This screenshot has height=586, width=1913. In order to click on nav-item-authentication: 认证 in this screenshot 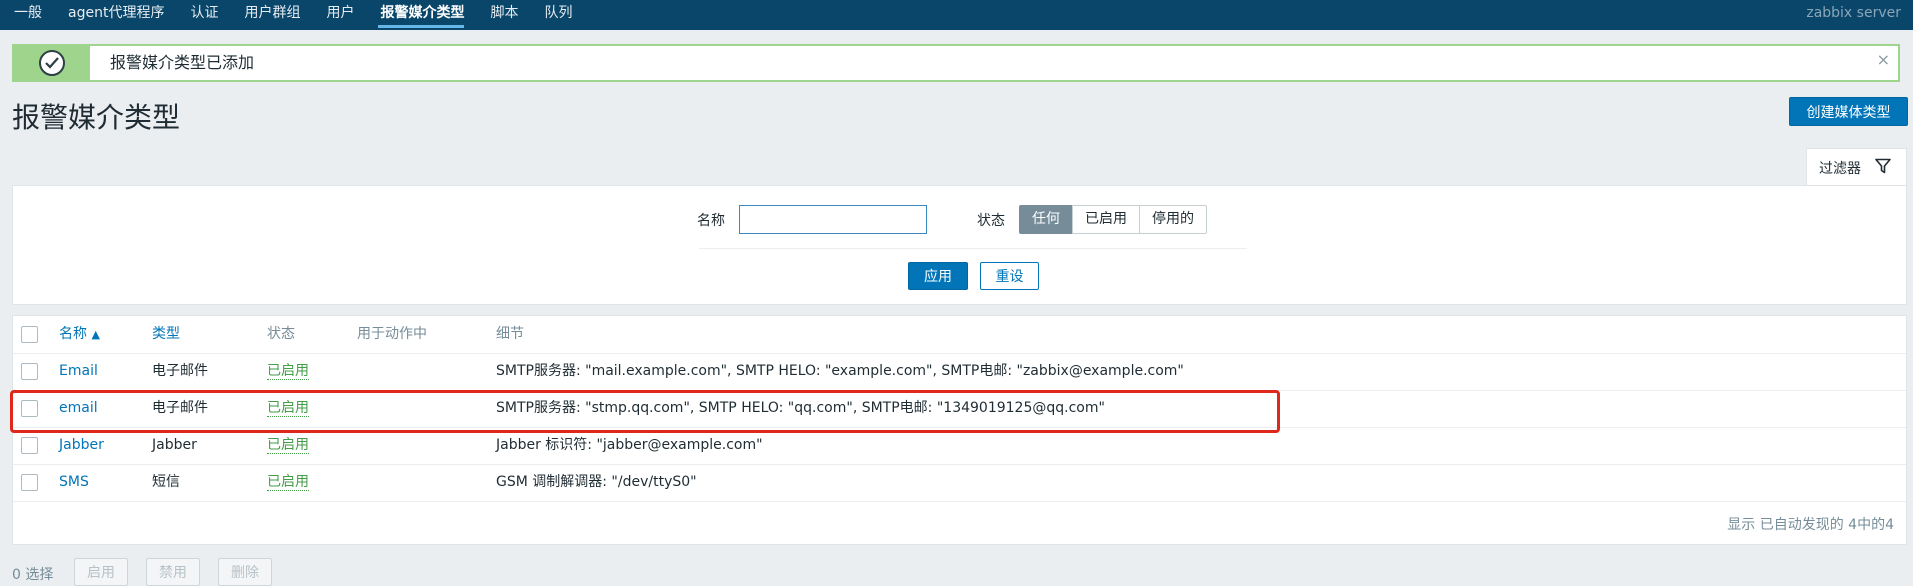, I will do `click(203, 15)`.